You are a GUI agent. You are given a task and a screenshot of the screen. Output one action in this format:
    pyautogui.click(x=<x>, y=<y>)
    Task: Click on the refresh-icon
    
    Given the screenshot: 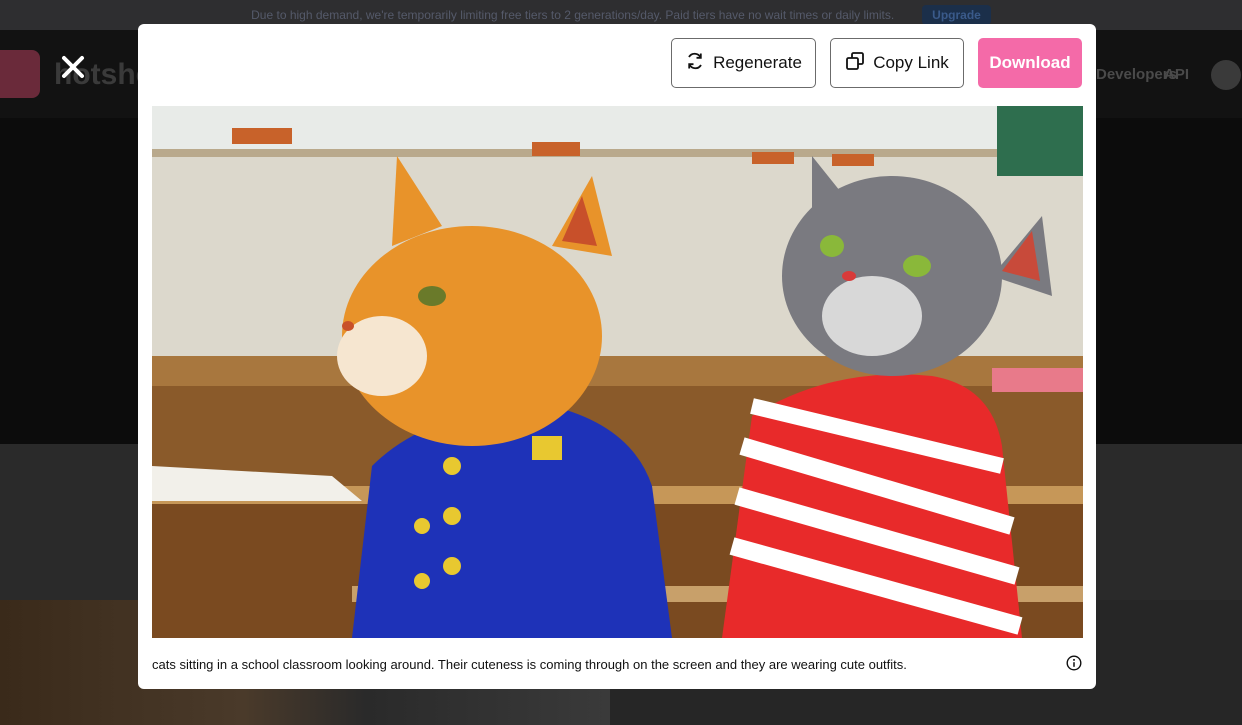 What is the action you would take?
    pyautogui.click(x=695, y=63)
    